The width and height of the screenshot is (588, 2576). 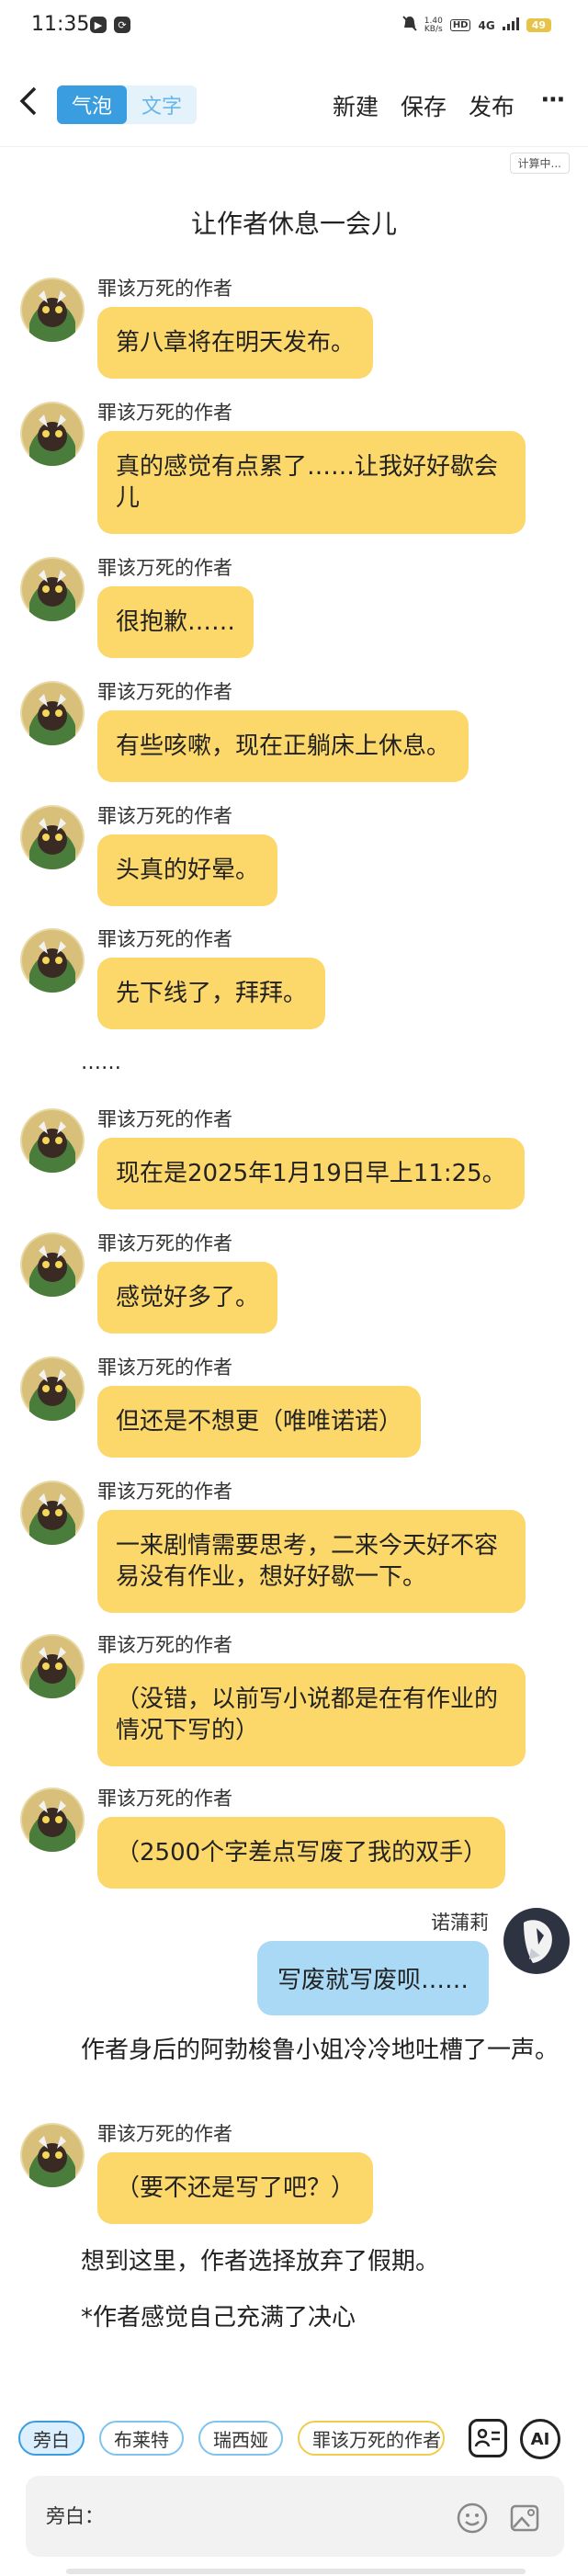 What do you see at coordinates (301, 1853) in the screenshot?
I see `message-bubble: （2500个字差点写废了我的双手）` at bounding box center [301, 1853].